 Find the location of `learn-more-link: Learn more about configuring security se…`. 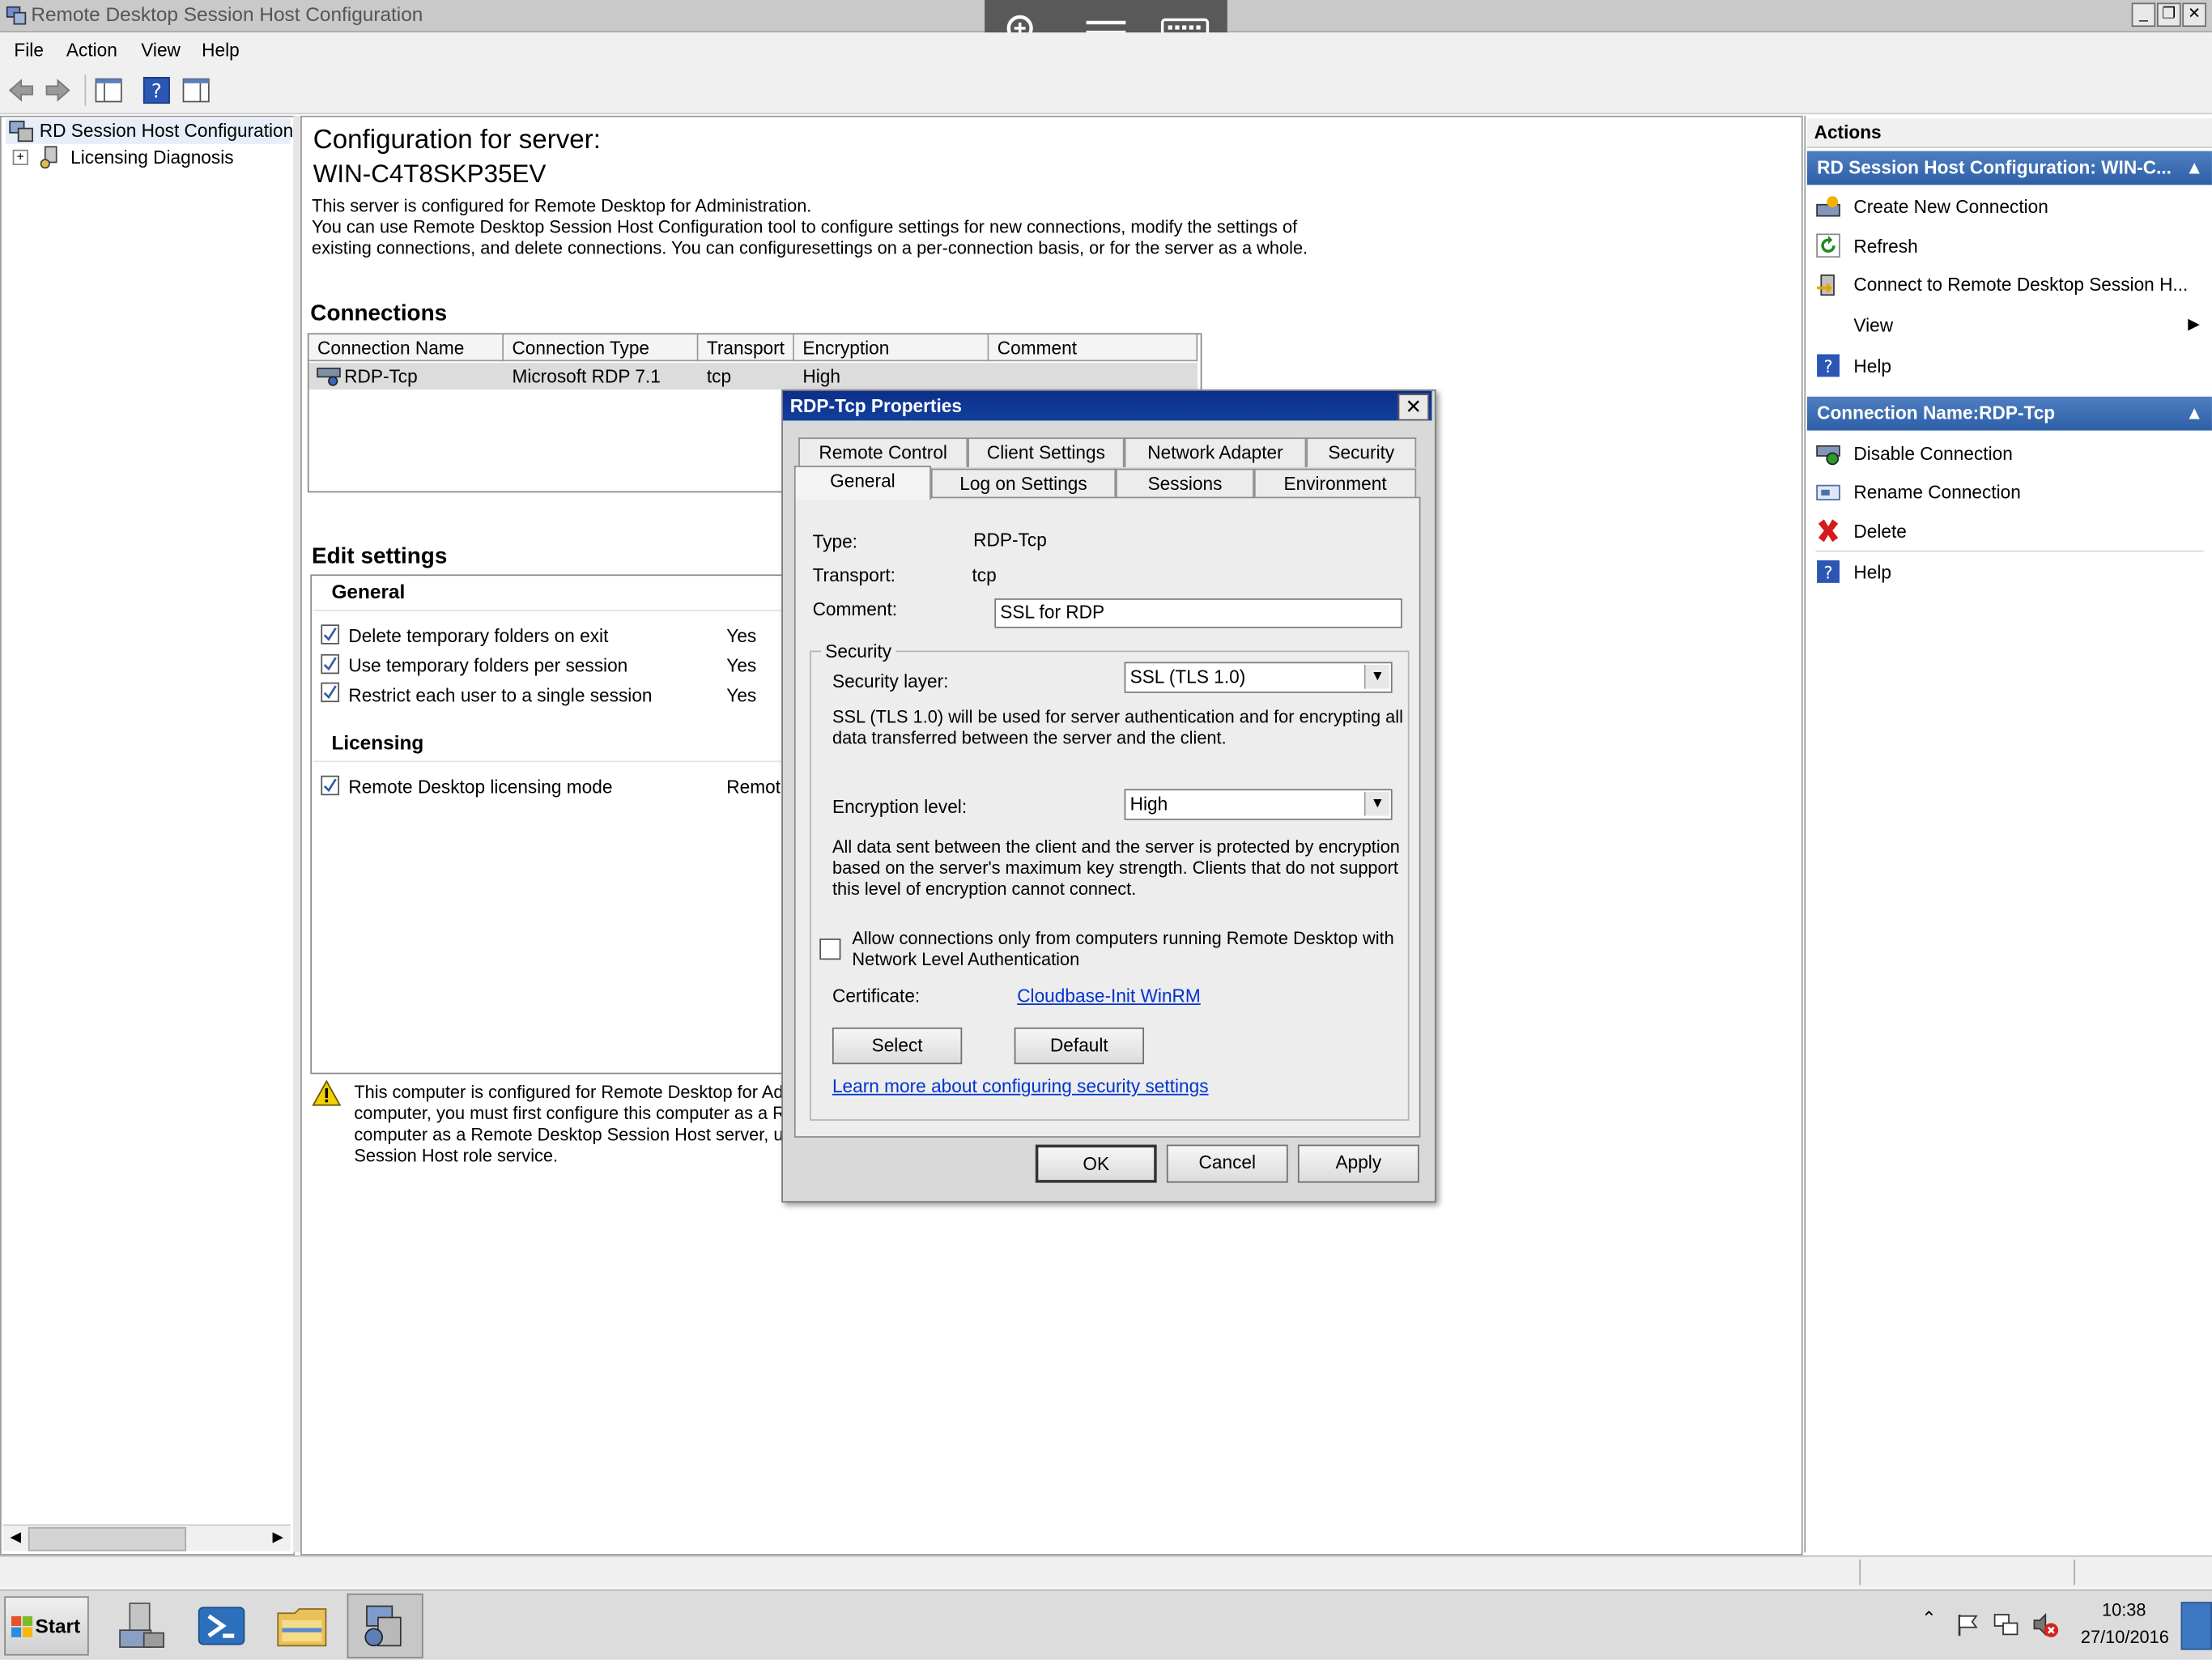

learn-more-link: Learn more about configuring security se… is located at coordinates (1020, 1086).